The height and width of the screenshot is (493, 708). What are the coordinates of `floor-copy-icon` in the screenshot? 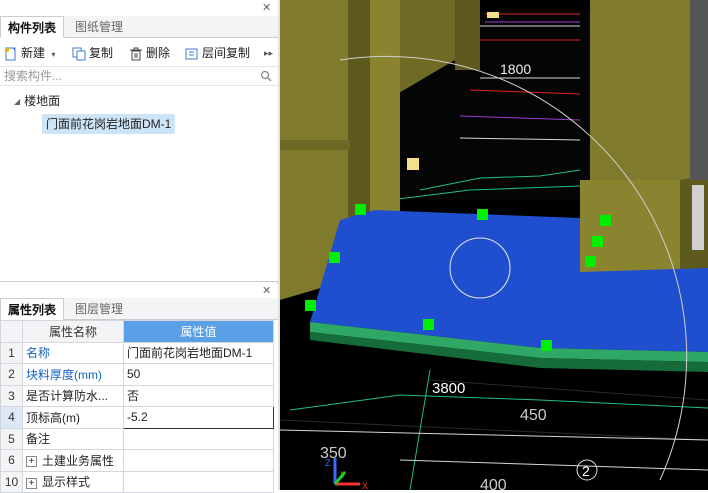 It's located at (191, 54).